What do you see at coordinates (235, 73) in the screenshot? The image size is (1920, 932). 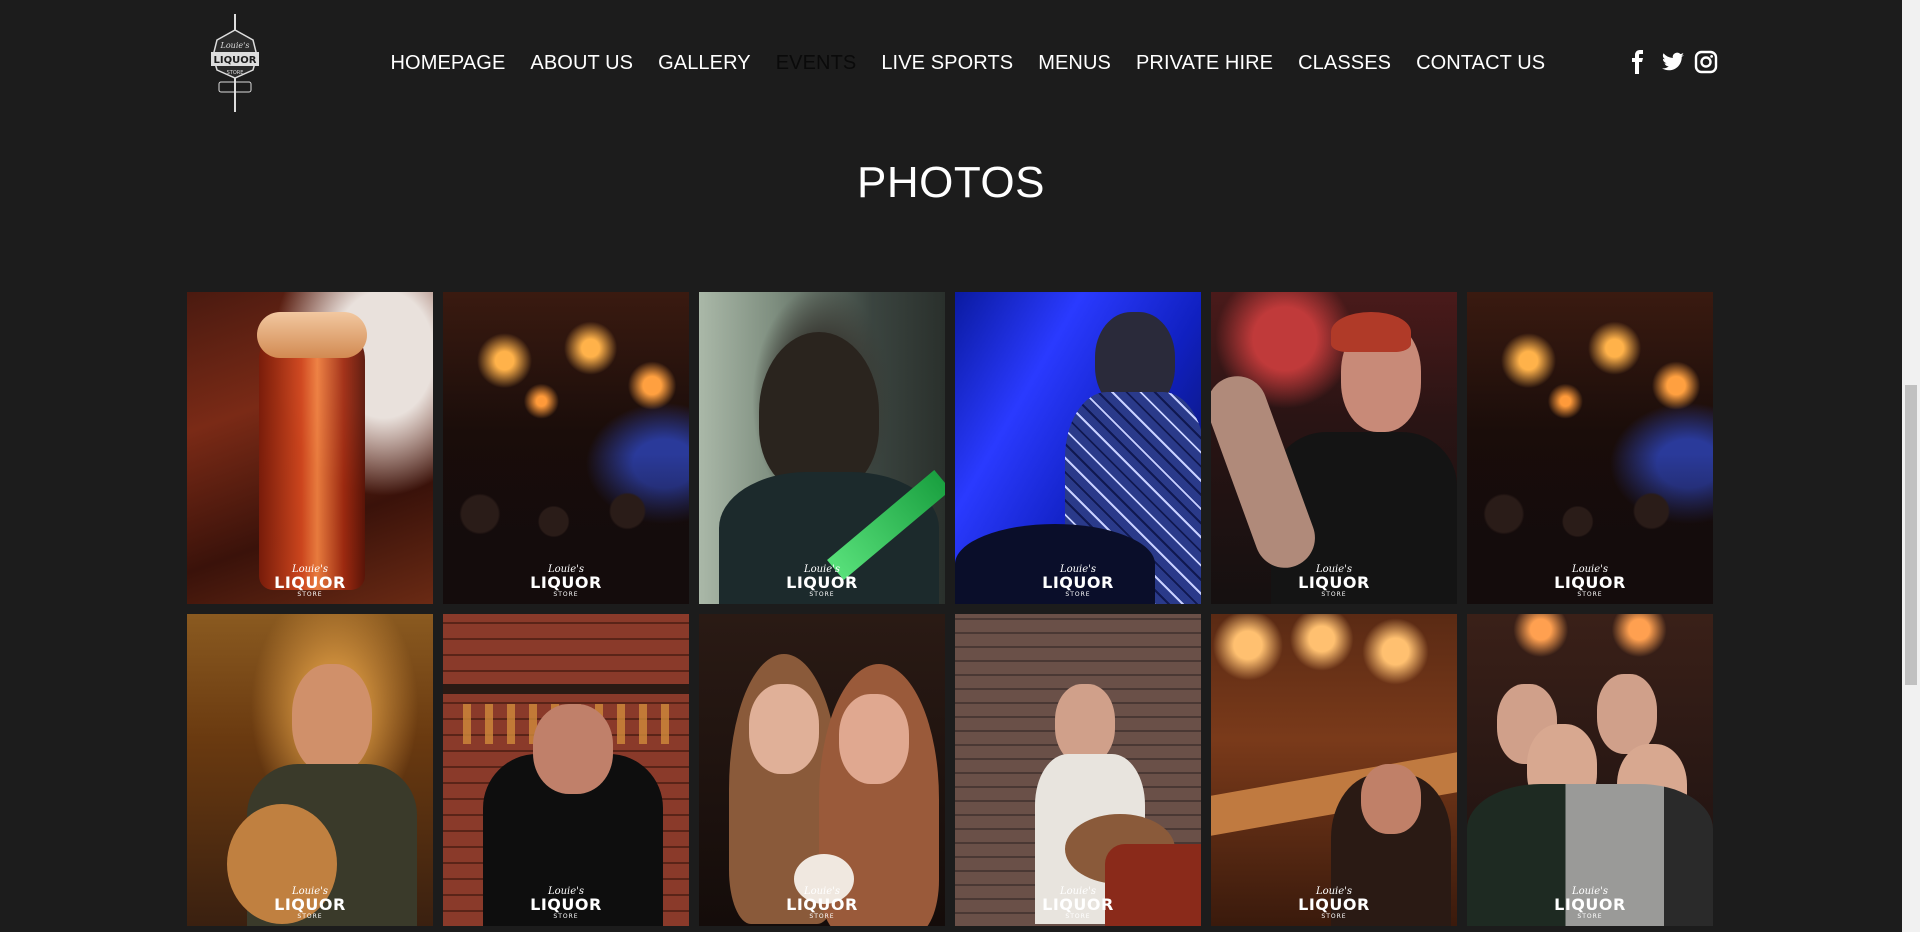 I see `svg-text: STORE` at bounding box center [235, 73].